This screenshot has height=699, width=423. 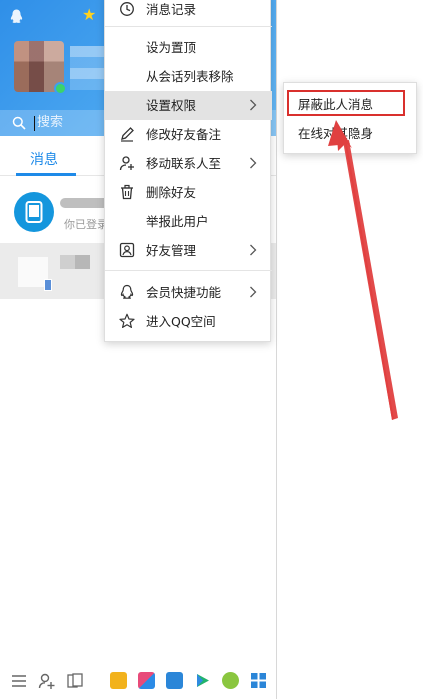 What do you see at coordinates (202, 680) in the screenshot?
I see `app-video-icon` at bounding box center [202, 680].